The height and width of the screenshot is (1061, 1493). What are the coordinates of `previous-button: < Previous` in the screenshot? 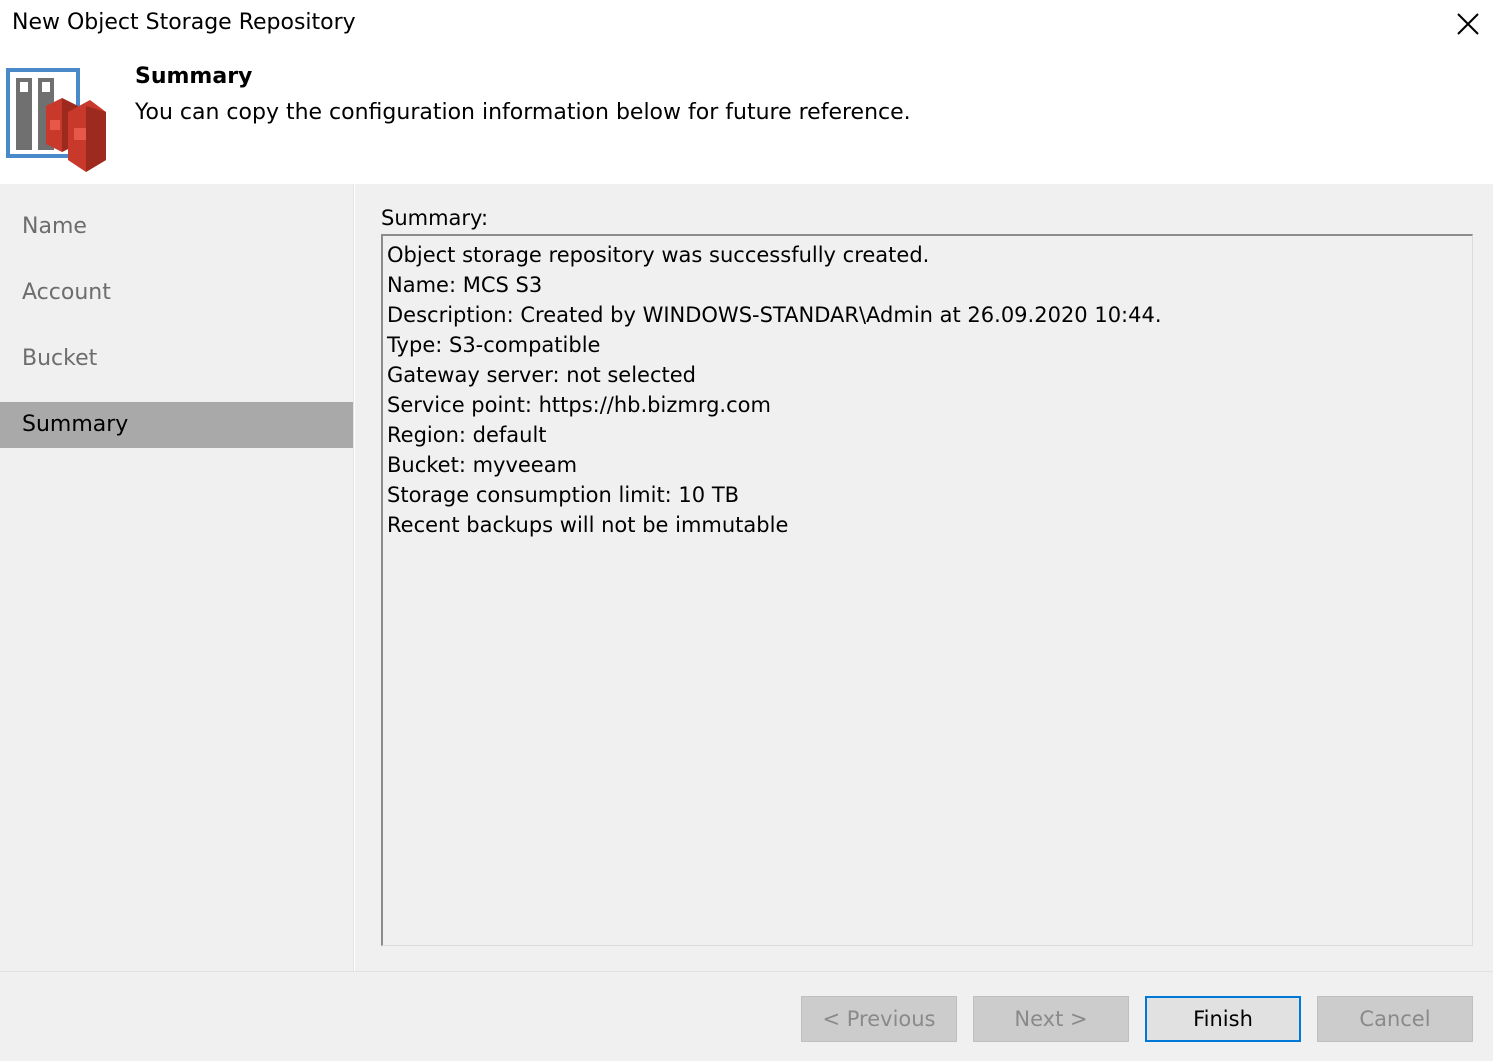 It's located at (879, 1019).